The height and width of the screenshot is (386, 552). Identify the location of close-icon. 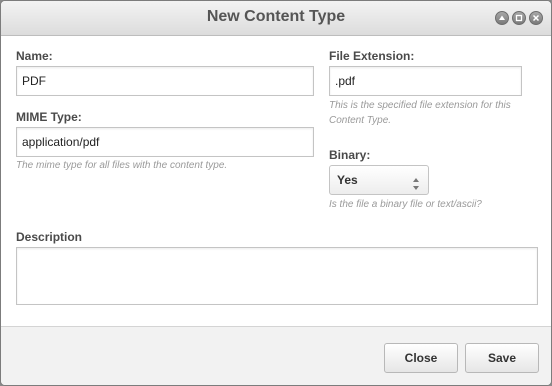
(536, 18).